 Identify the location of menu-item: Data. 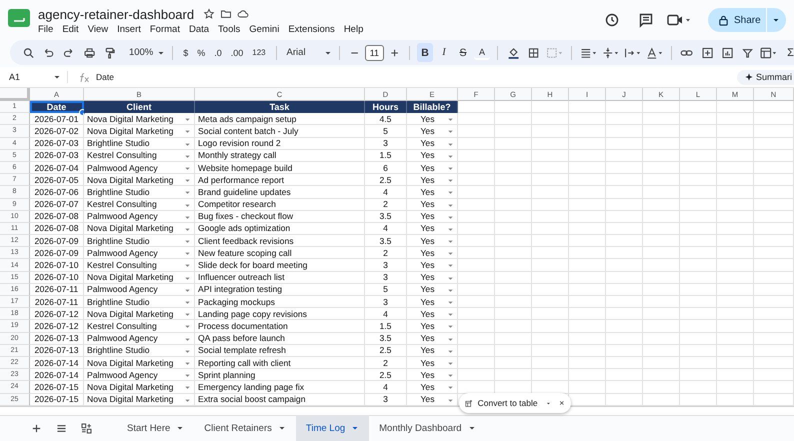
(199, 29).